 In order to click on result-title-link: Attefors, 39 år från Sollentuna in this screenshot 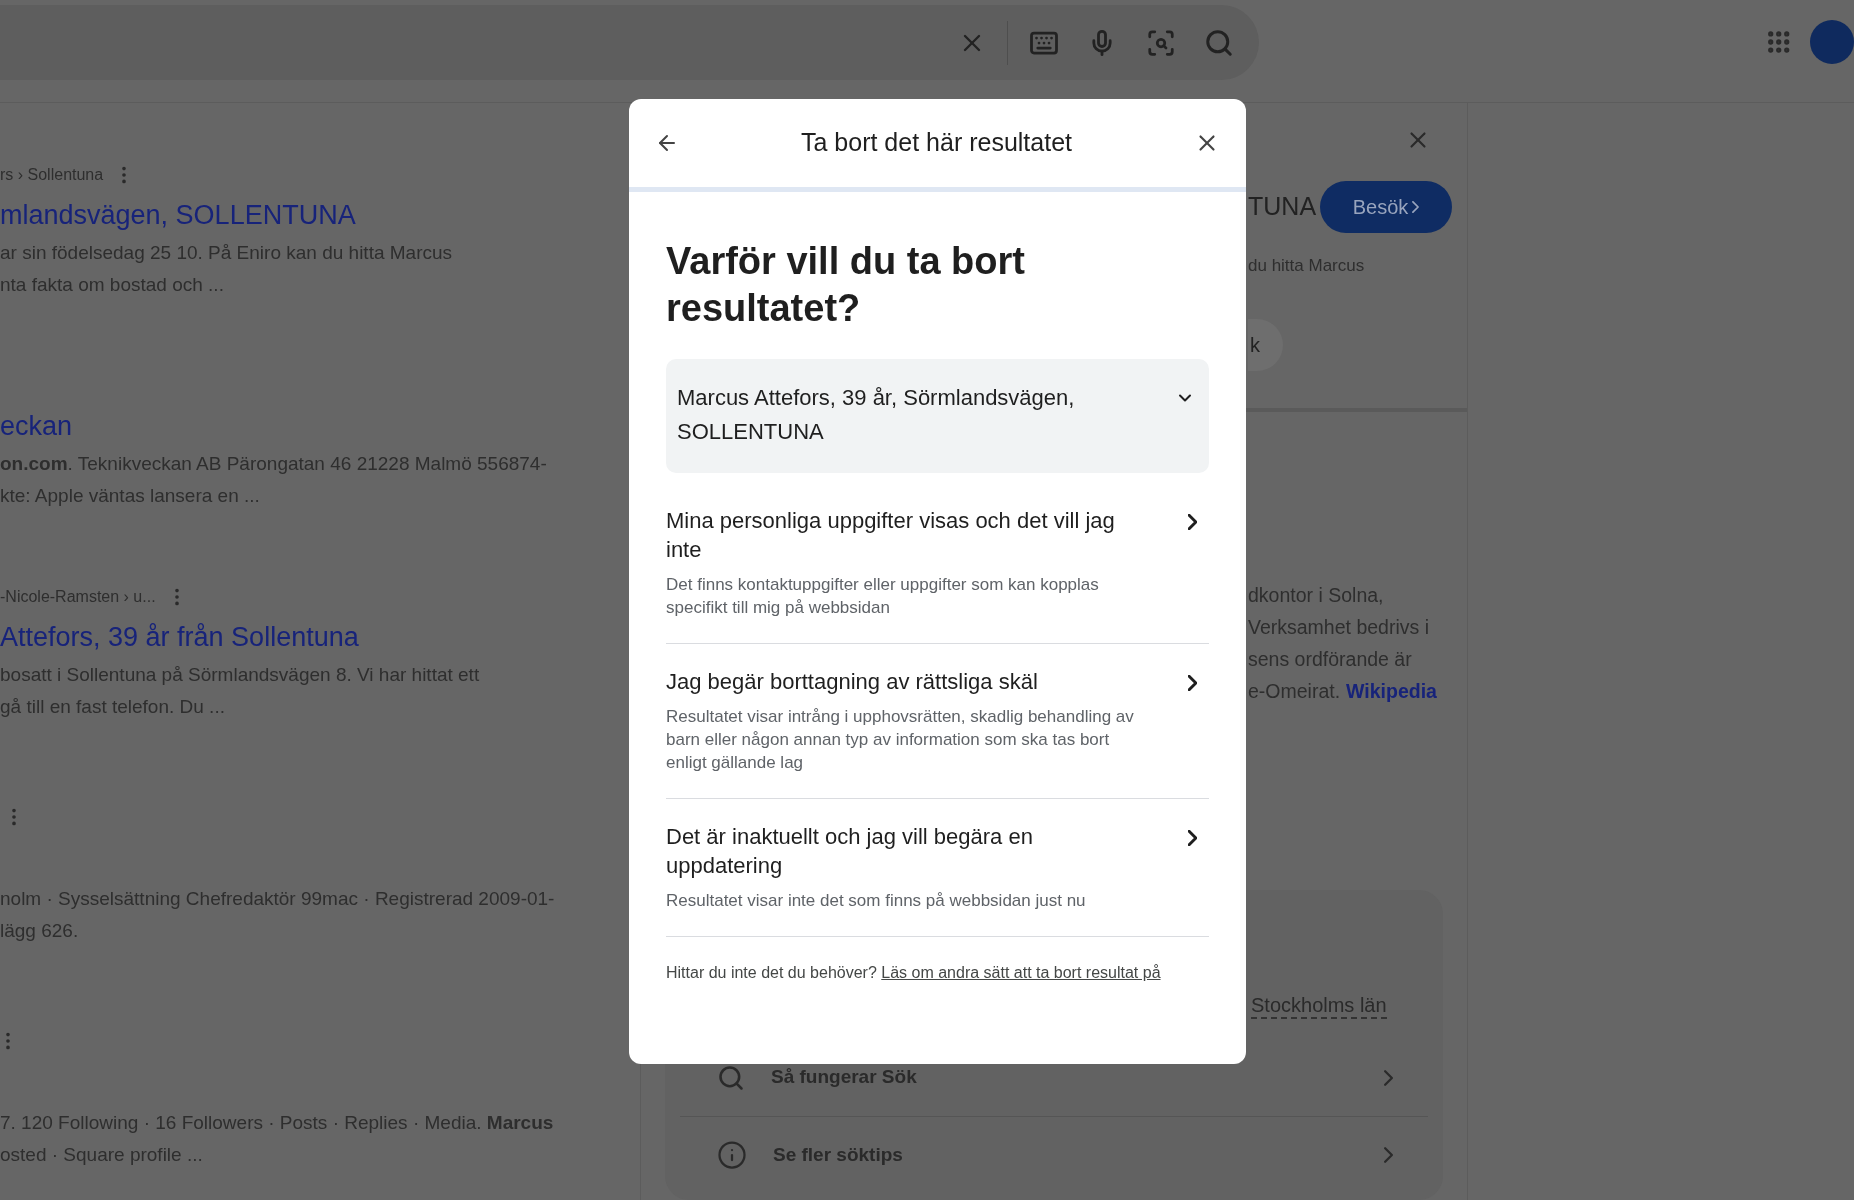, I will do `click(179, 637)`.